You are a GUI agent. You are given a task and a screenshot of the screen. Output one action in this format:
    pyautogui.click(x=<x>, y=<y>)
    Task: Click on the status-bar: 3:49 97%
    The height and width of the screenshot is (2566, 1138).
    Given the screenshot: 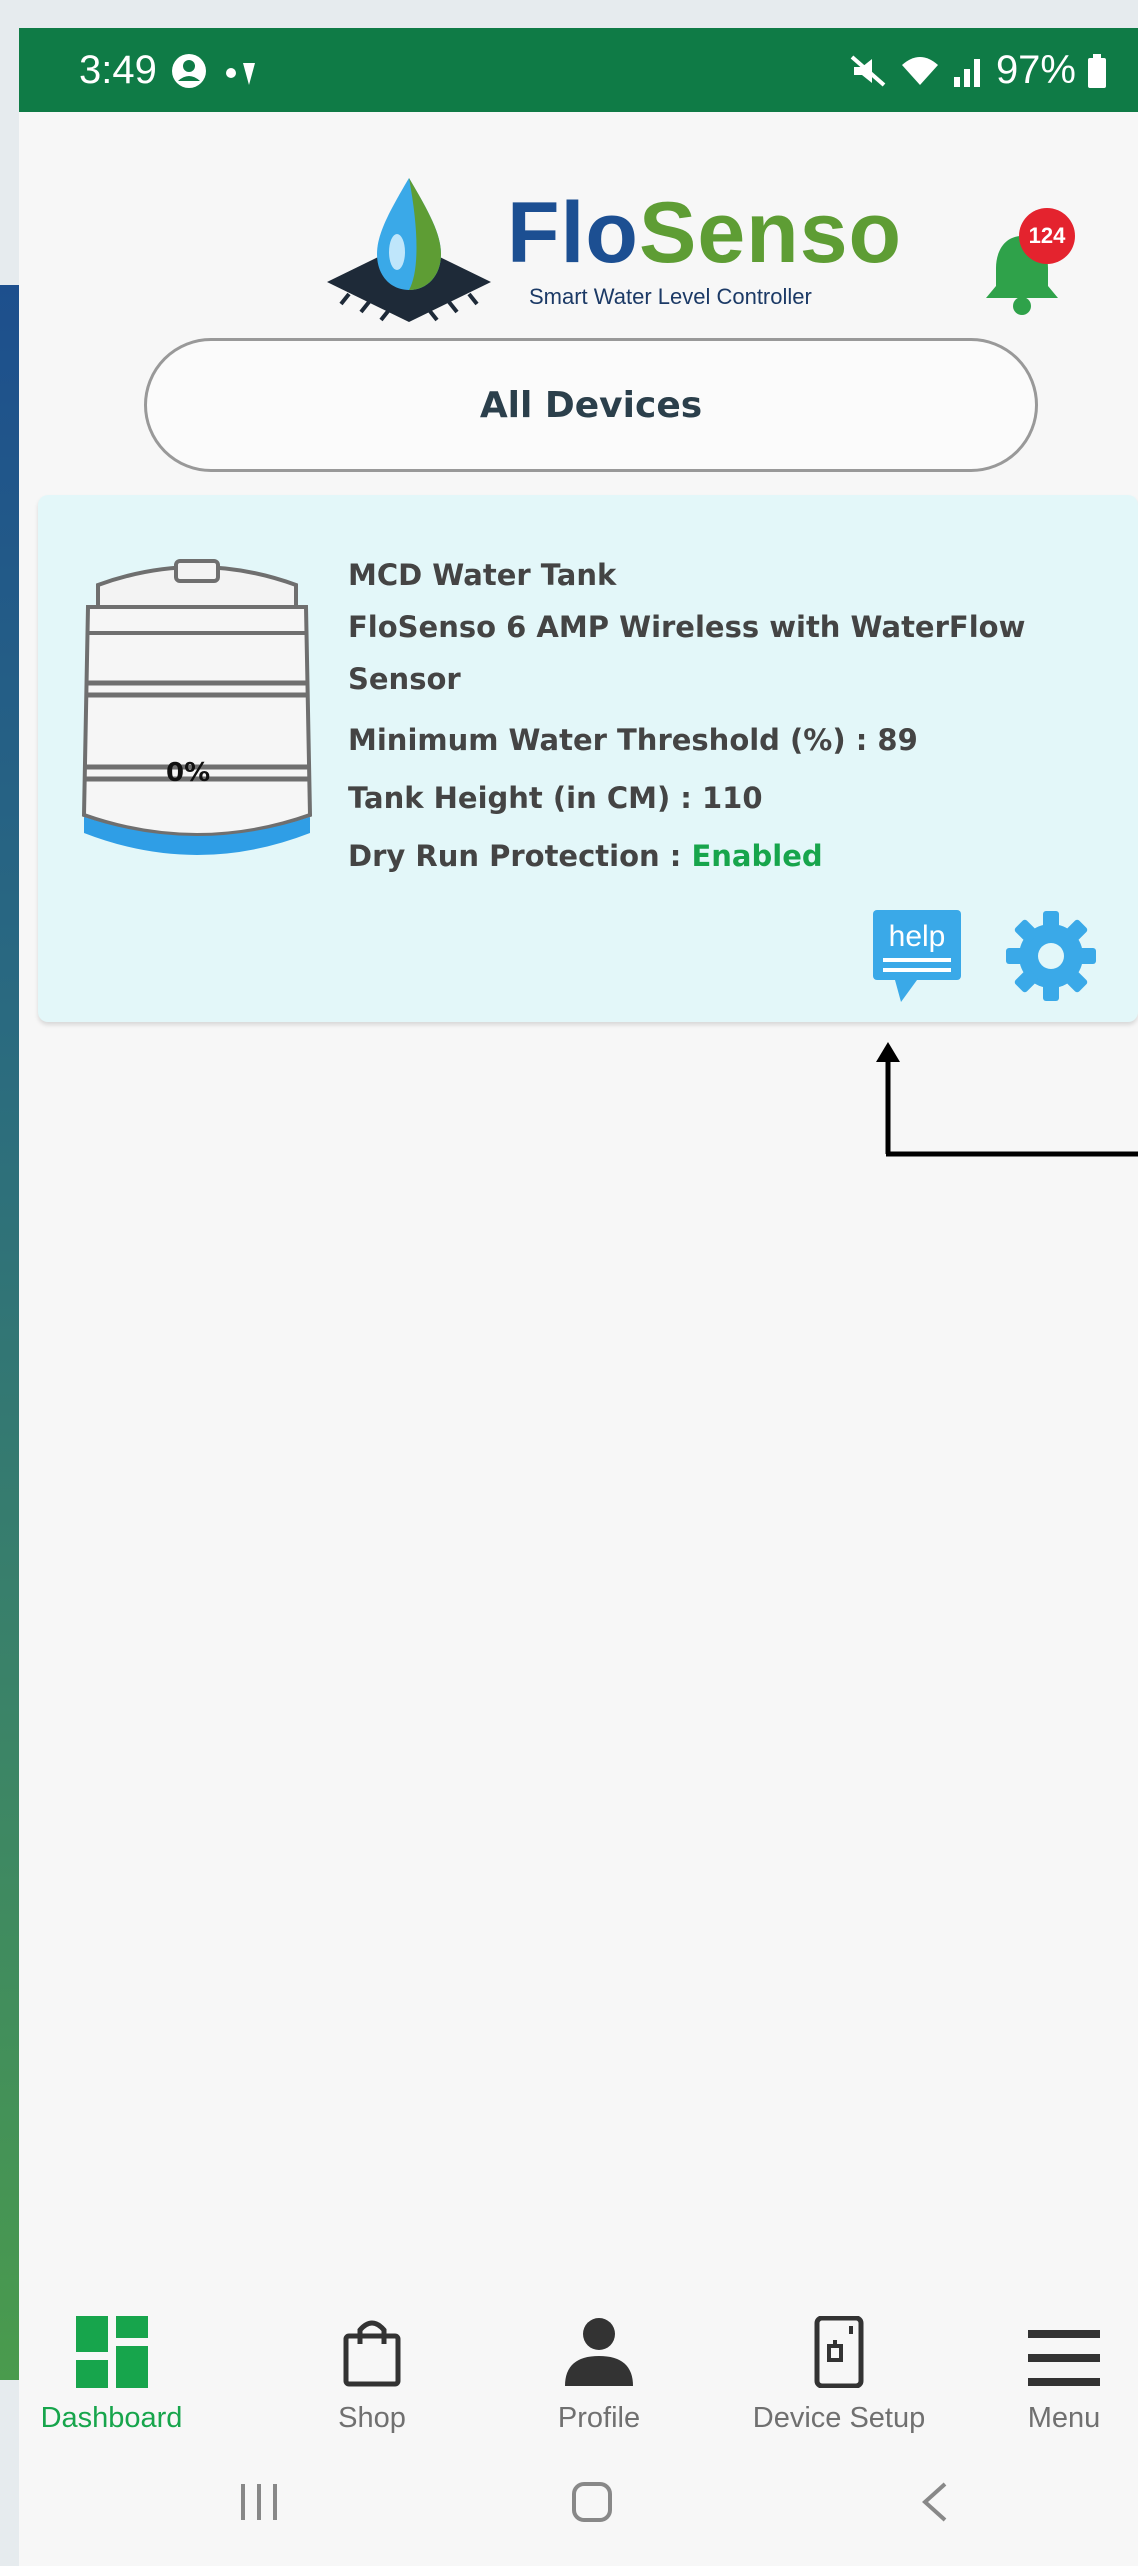 What is the action you would take?
    pyautogui.click(x=578, y=70)
    